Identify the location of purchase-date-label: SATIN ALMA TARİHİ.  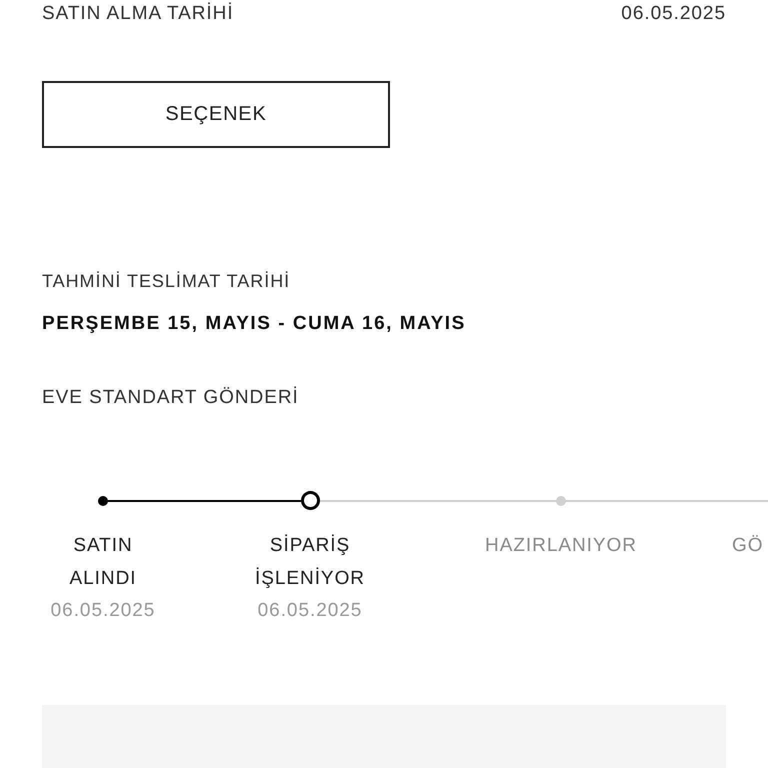
(138, 14).